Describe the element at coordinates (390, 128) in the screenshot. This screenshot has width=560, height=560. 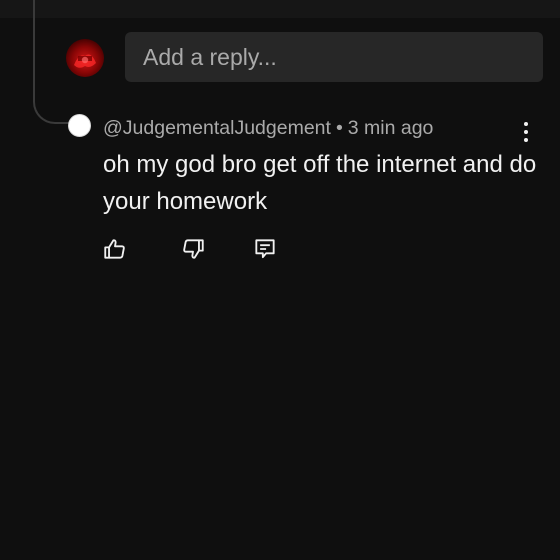
I see `comment-time: 3 min ago` at that location.